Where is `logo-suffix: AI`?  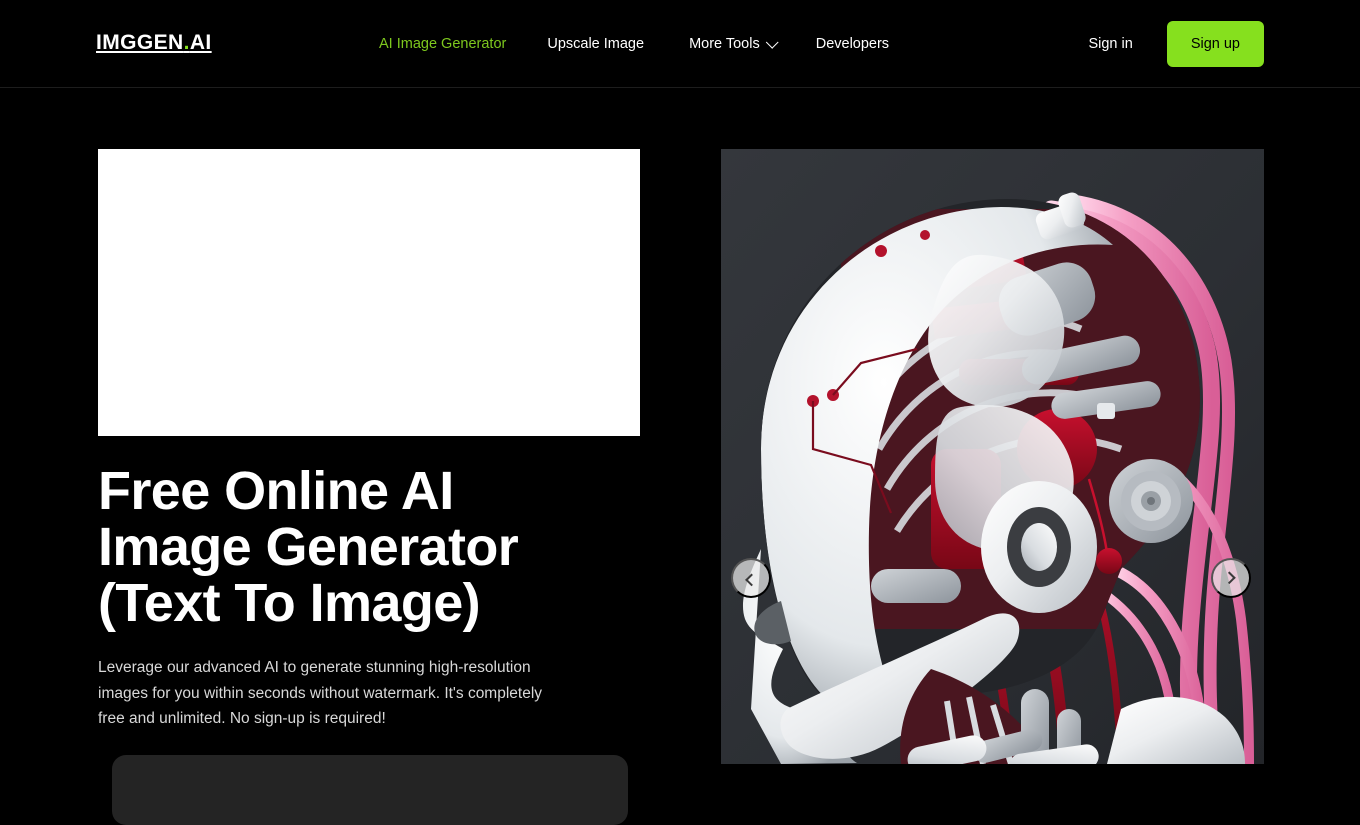 logo-suffix: AI is located at coordinates (200, 42).